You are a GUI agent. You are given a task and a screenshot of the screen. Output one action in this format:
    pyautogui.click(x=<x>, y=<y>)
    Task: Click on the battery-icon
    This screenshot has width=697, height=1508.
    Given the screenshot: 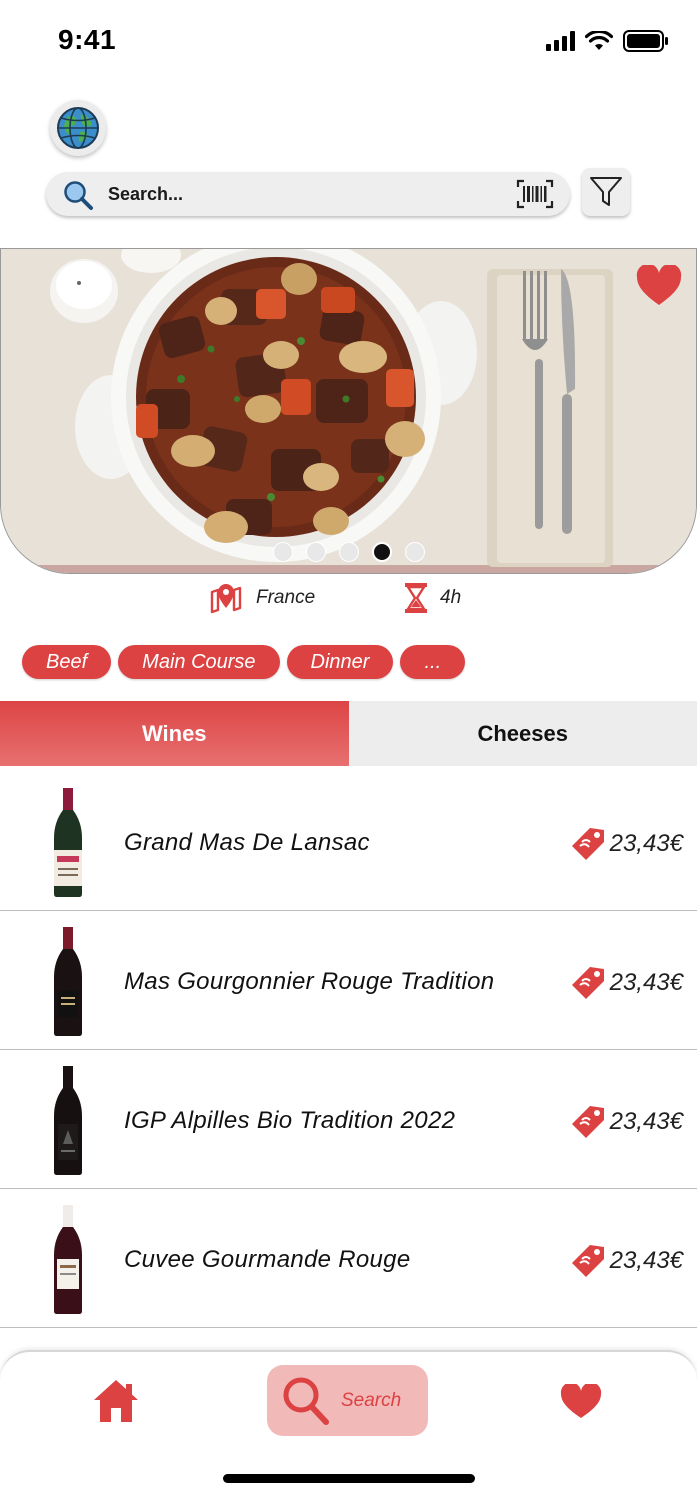 What is the action you would take?
    pyautogui.click(x=646, y=41)
    